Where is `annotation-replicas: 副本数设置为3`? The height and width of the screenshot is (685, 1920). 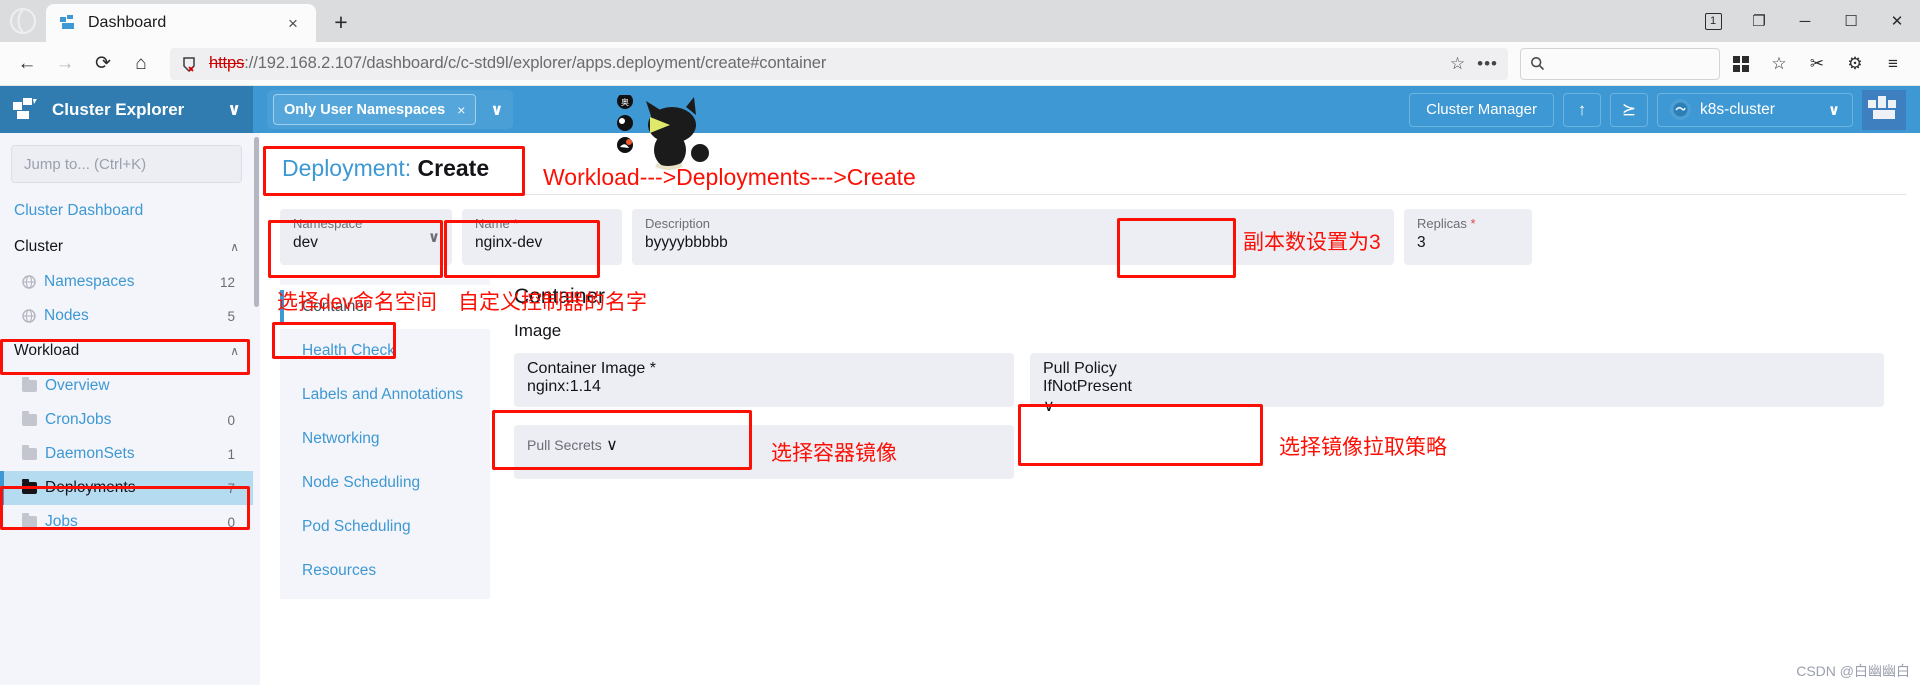 annotation-replicas: 副本数设置为3 is located at coordinates (1312, 242).